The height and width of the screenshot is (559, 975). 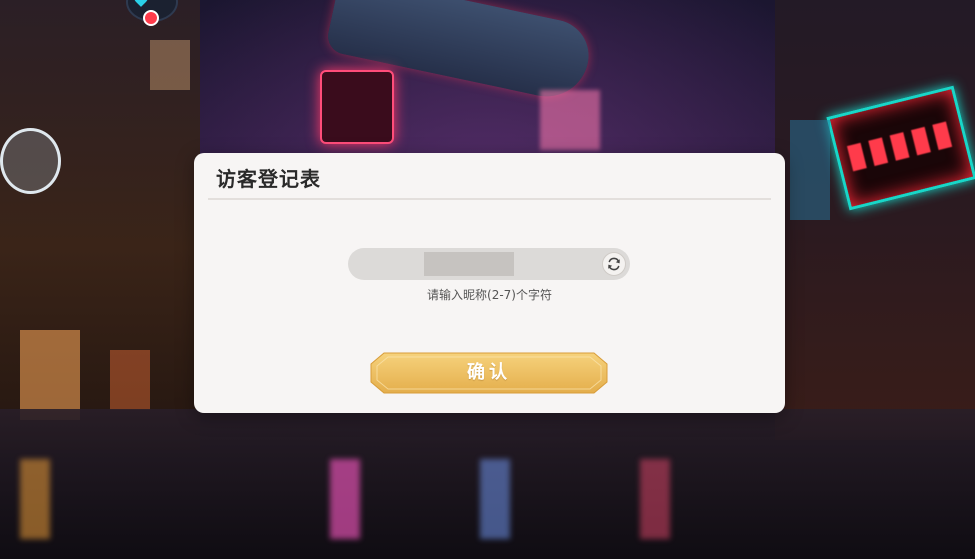 What do you see at coordinates (151, 18) in the screenshot?
I see `notification-dot` at bounding box center [151, 18].